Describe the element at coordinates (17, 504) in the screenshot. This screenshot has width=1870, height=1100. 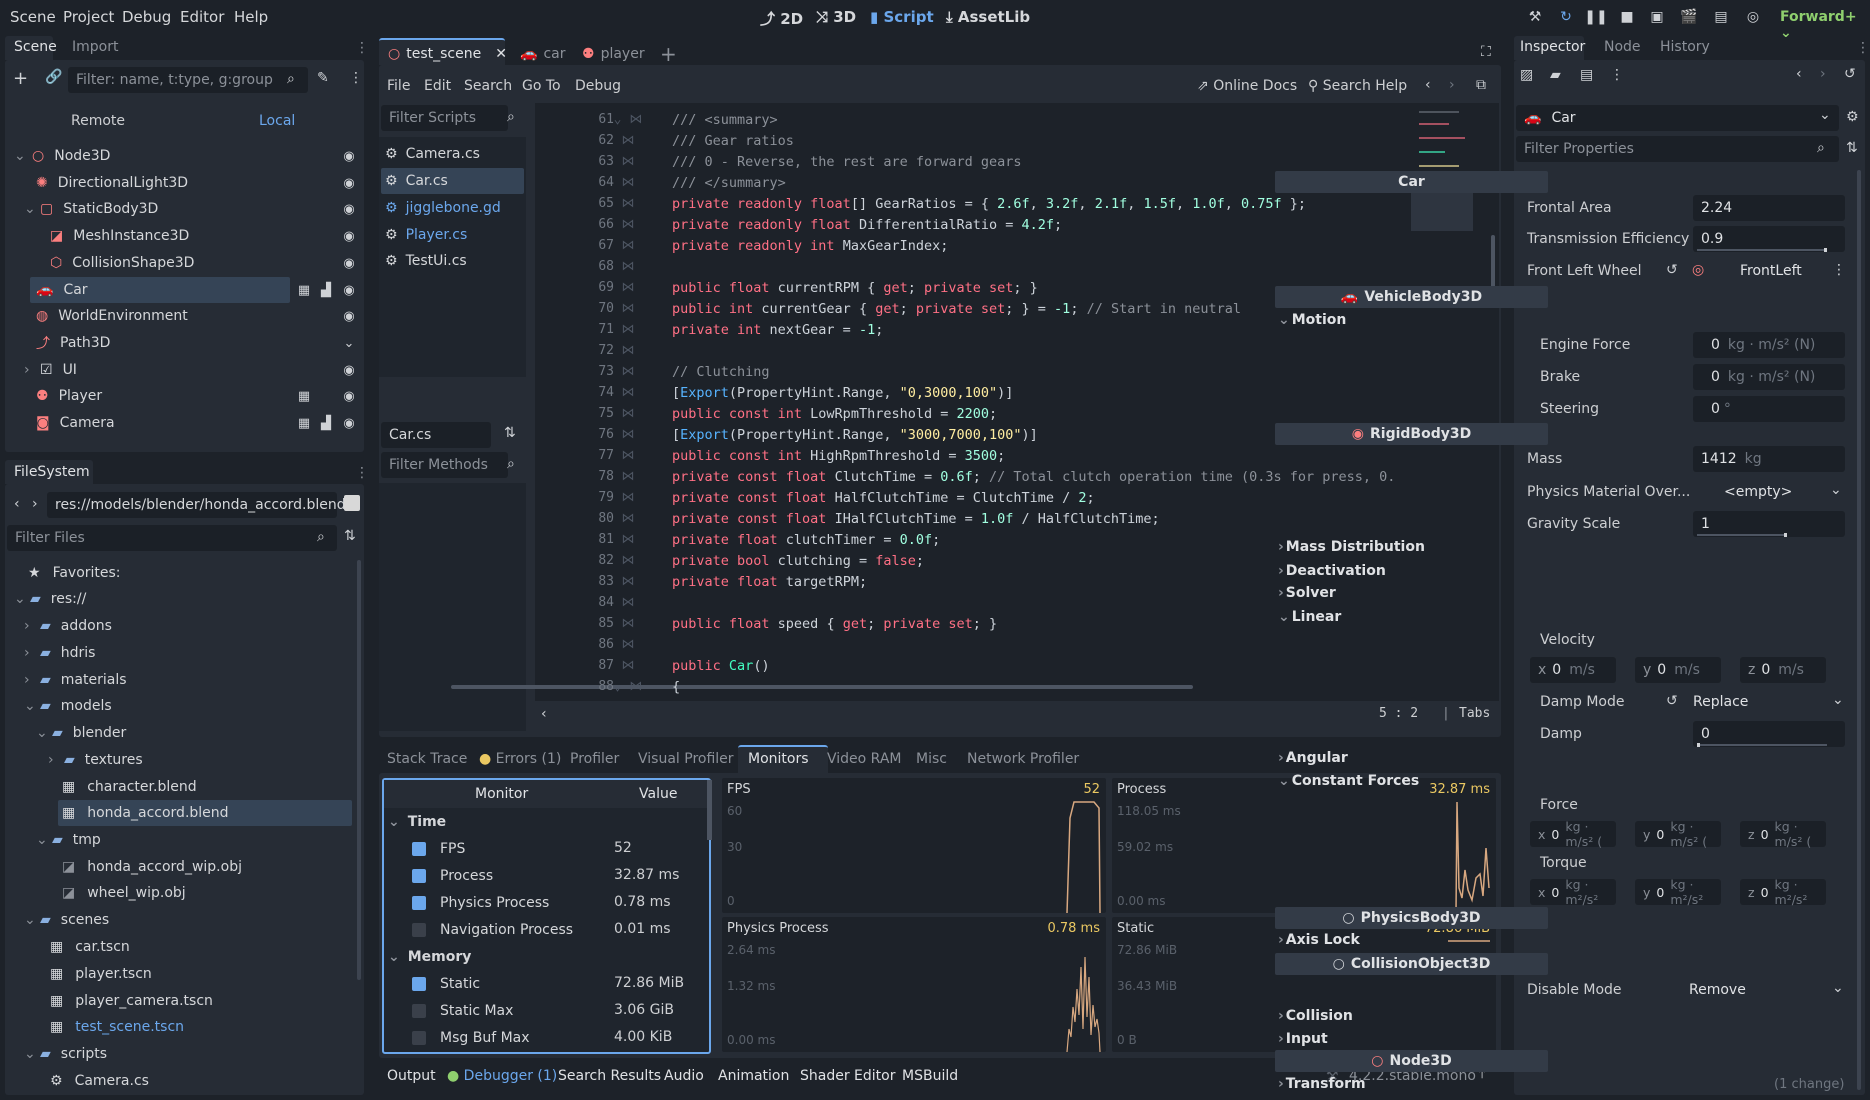
I see `back-arrow-icon: ‹` at that location.